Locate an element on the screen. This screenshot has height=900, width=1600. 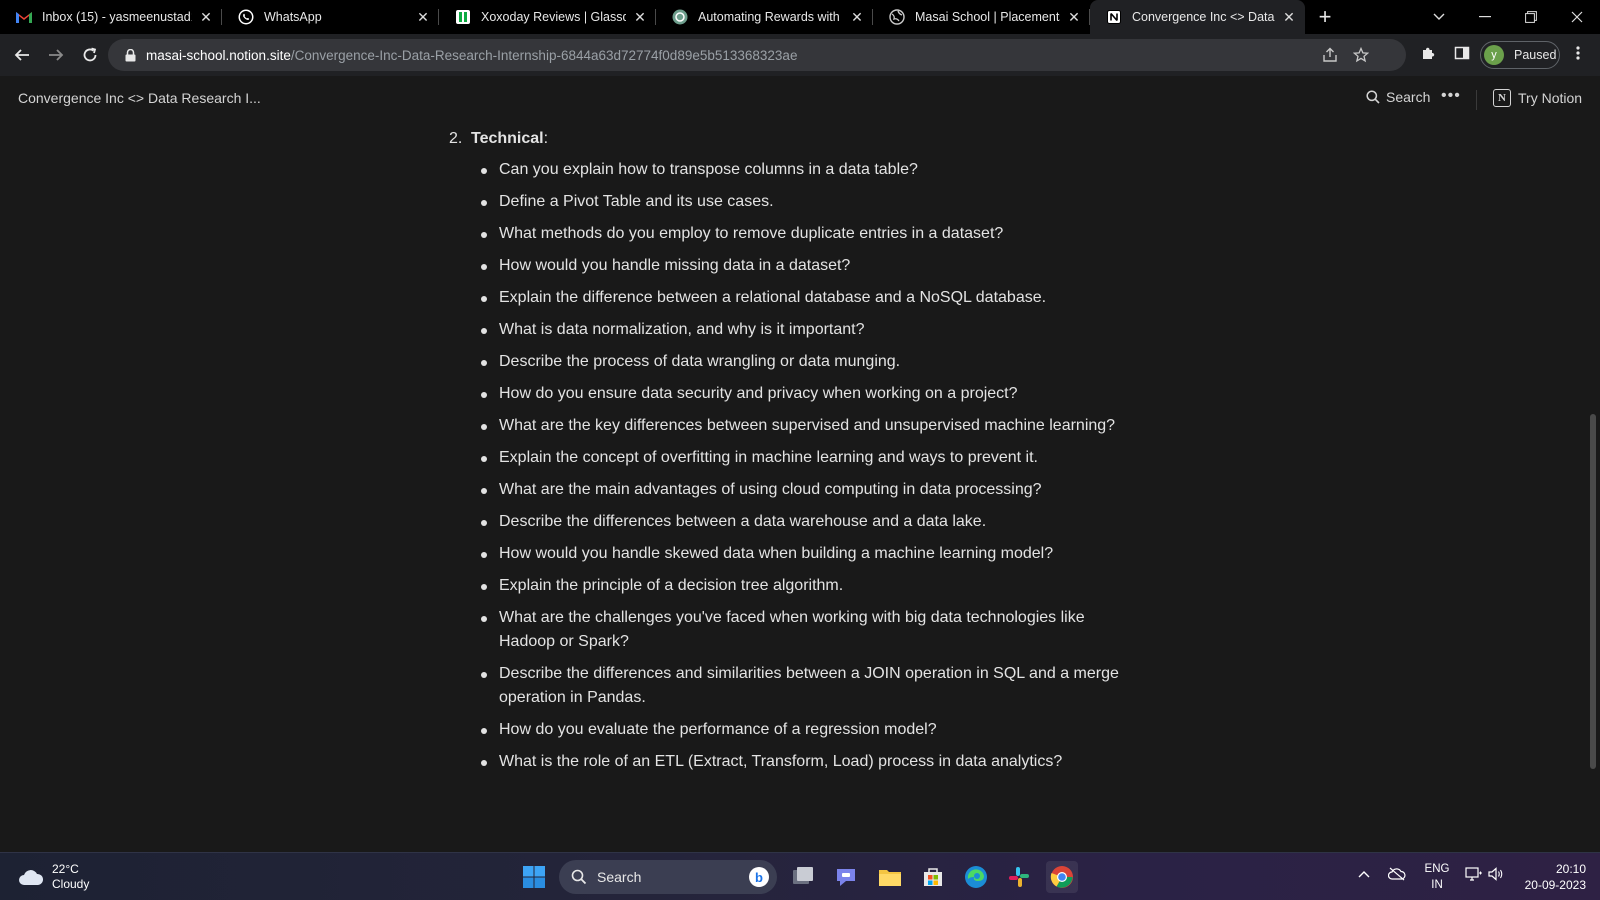
more-menu-icon is located at coordinates (1578, 53).